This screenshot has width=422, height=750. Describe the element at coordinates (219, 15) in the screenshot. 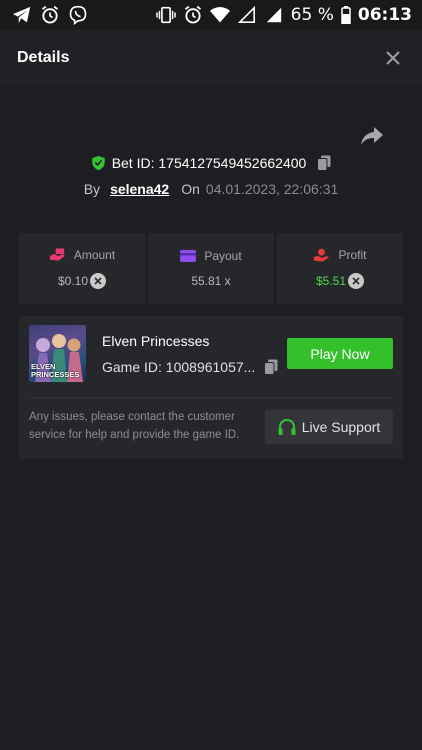

I see `wifi-icon` at that location.